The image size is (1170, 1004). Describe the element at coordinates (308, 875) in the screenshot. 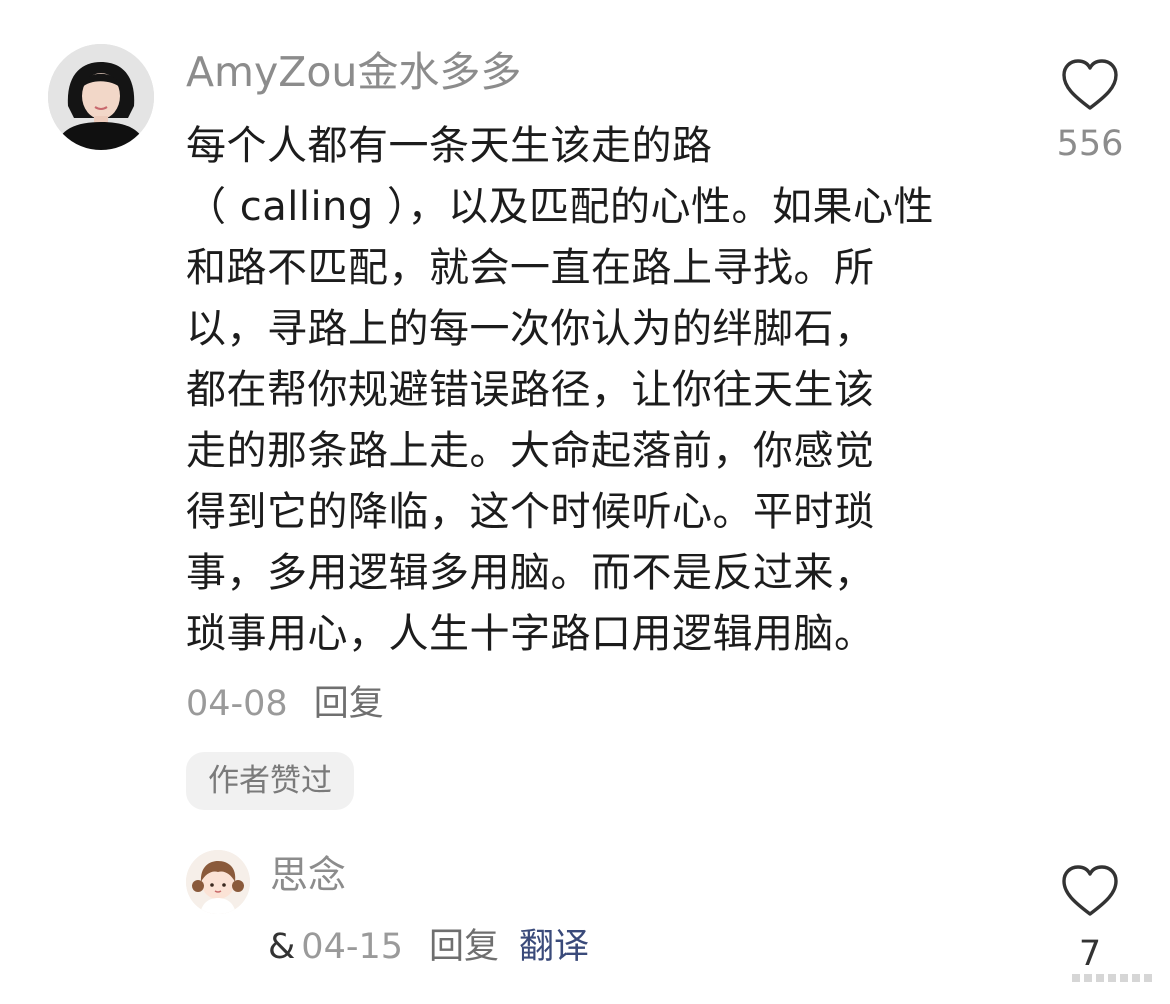

I see `reply-username: 思念` at that location.